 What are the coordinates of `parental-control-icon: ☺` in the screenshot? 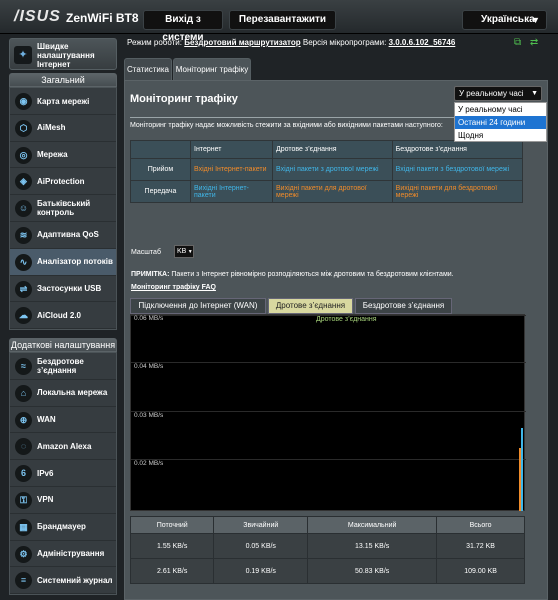 It's located at (23, 209).